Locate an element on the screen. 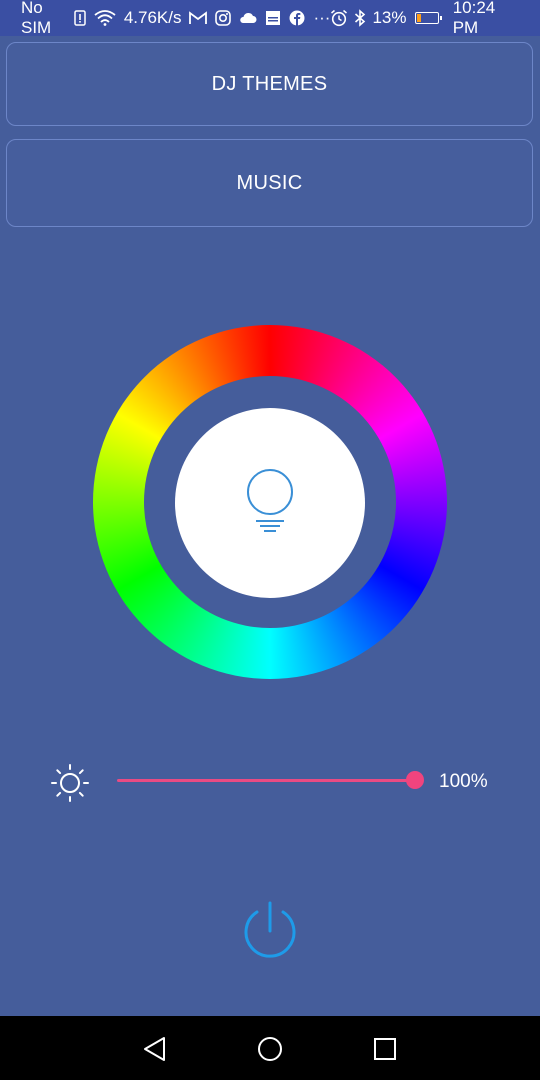  home-circle-icon is located at coordinates (270, 1049).